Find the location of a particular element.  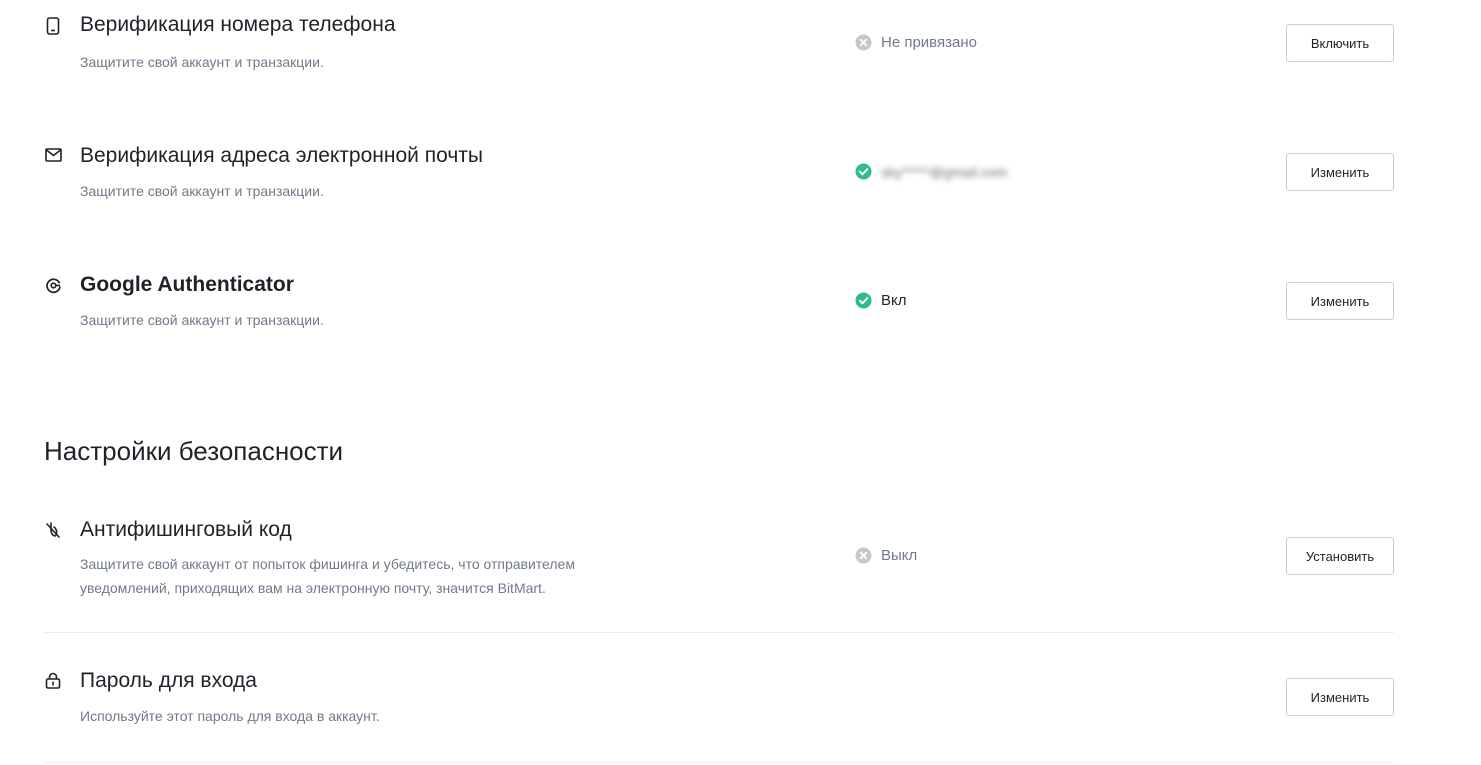

enable-phone-button: Включить is located at coordinates (1340, 43).